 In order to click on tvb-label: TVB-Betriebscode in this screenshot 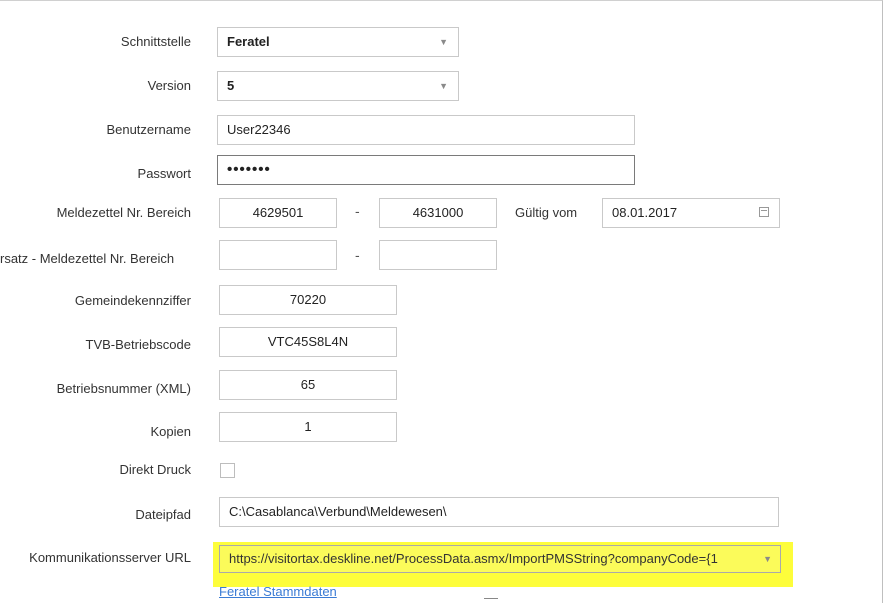, I will do `click(138, 344)`.